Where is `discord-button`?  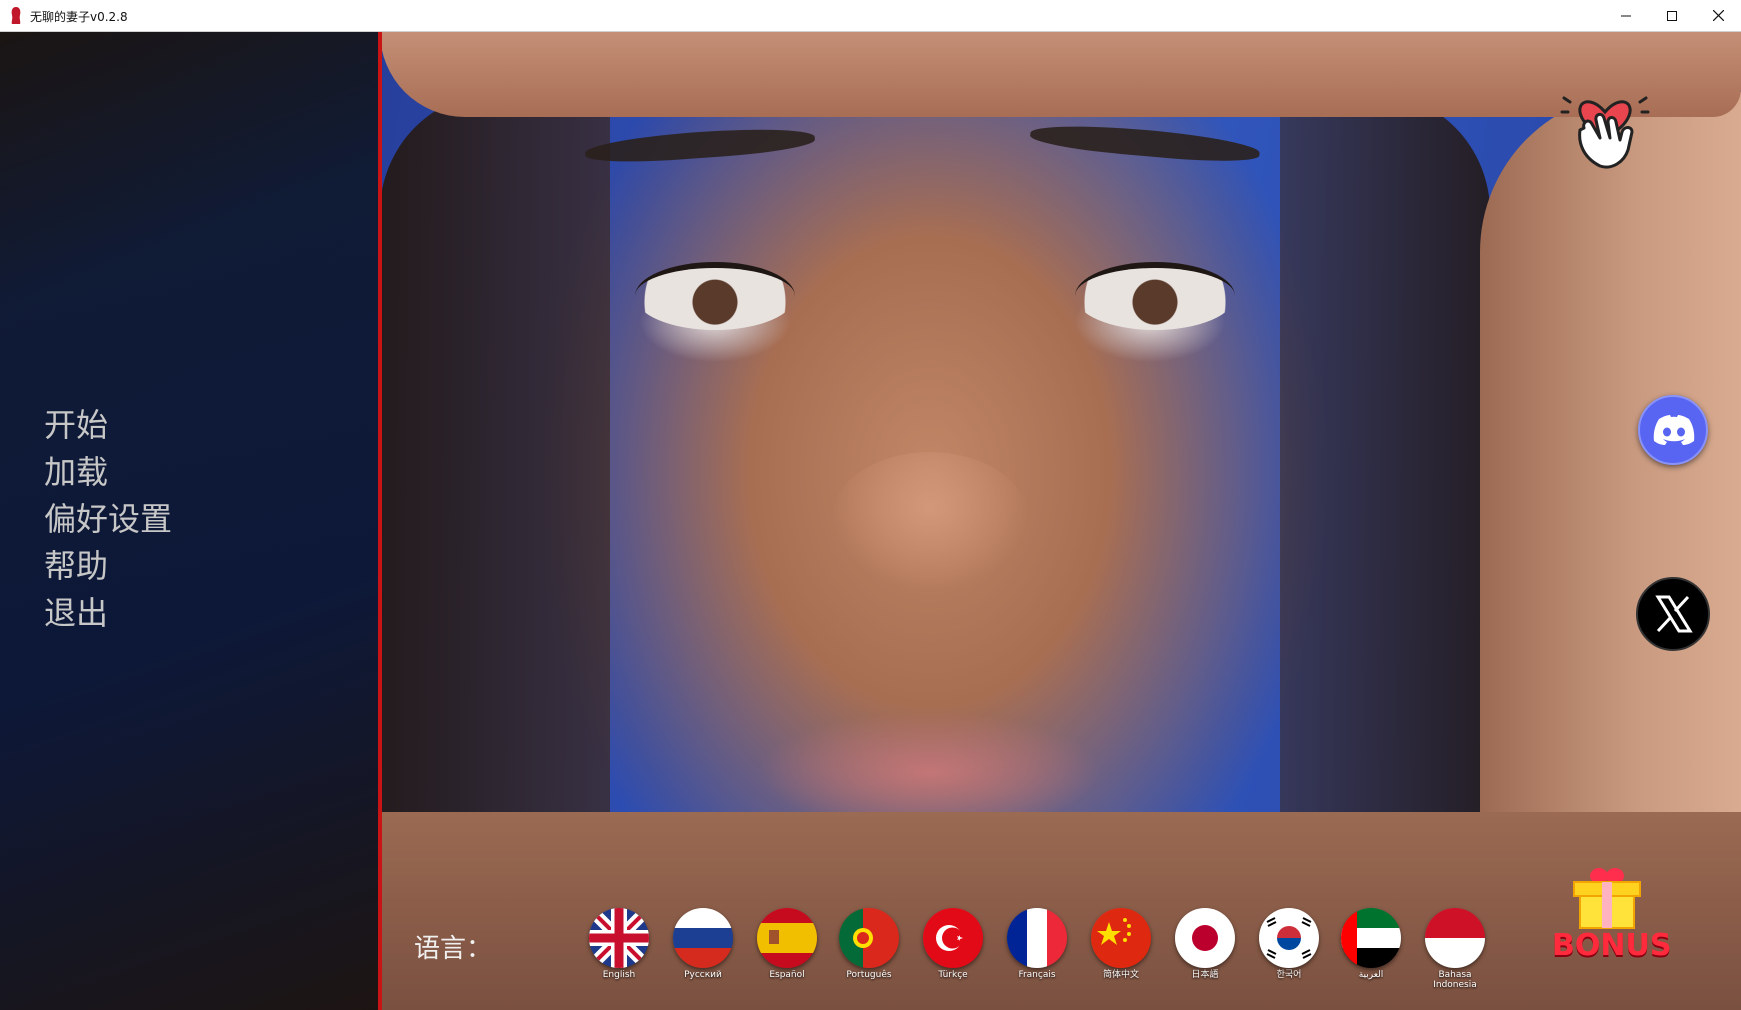
discord-button is located at coordinates (1673, 430).